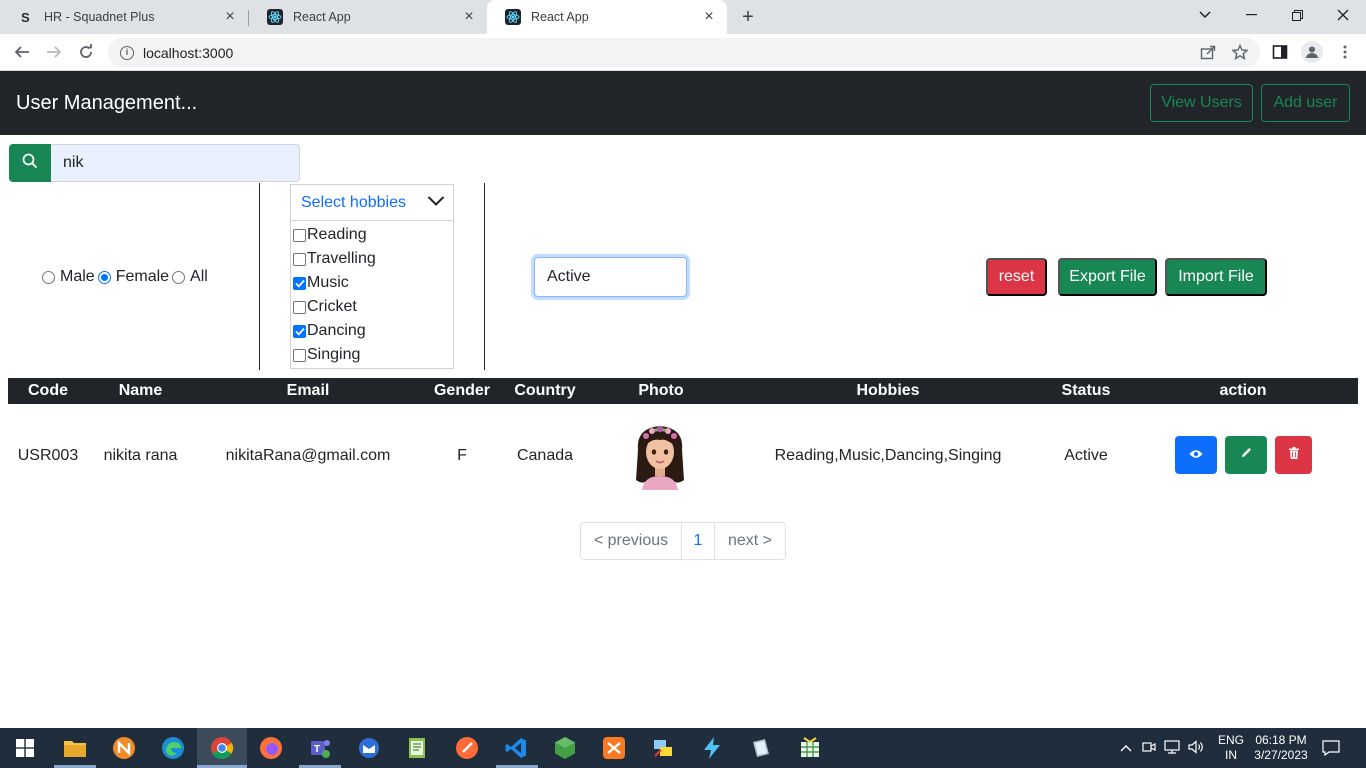  I want to click on thunder-app-icon, so click(712, 748).